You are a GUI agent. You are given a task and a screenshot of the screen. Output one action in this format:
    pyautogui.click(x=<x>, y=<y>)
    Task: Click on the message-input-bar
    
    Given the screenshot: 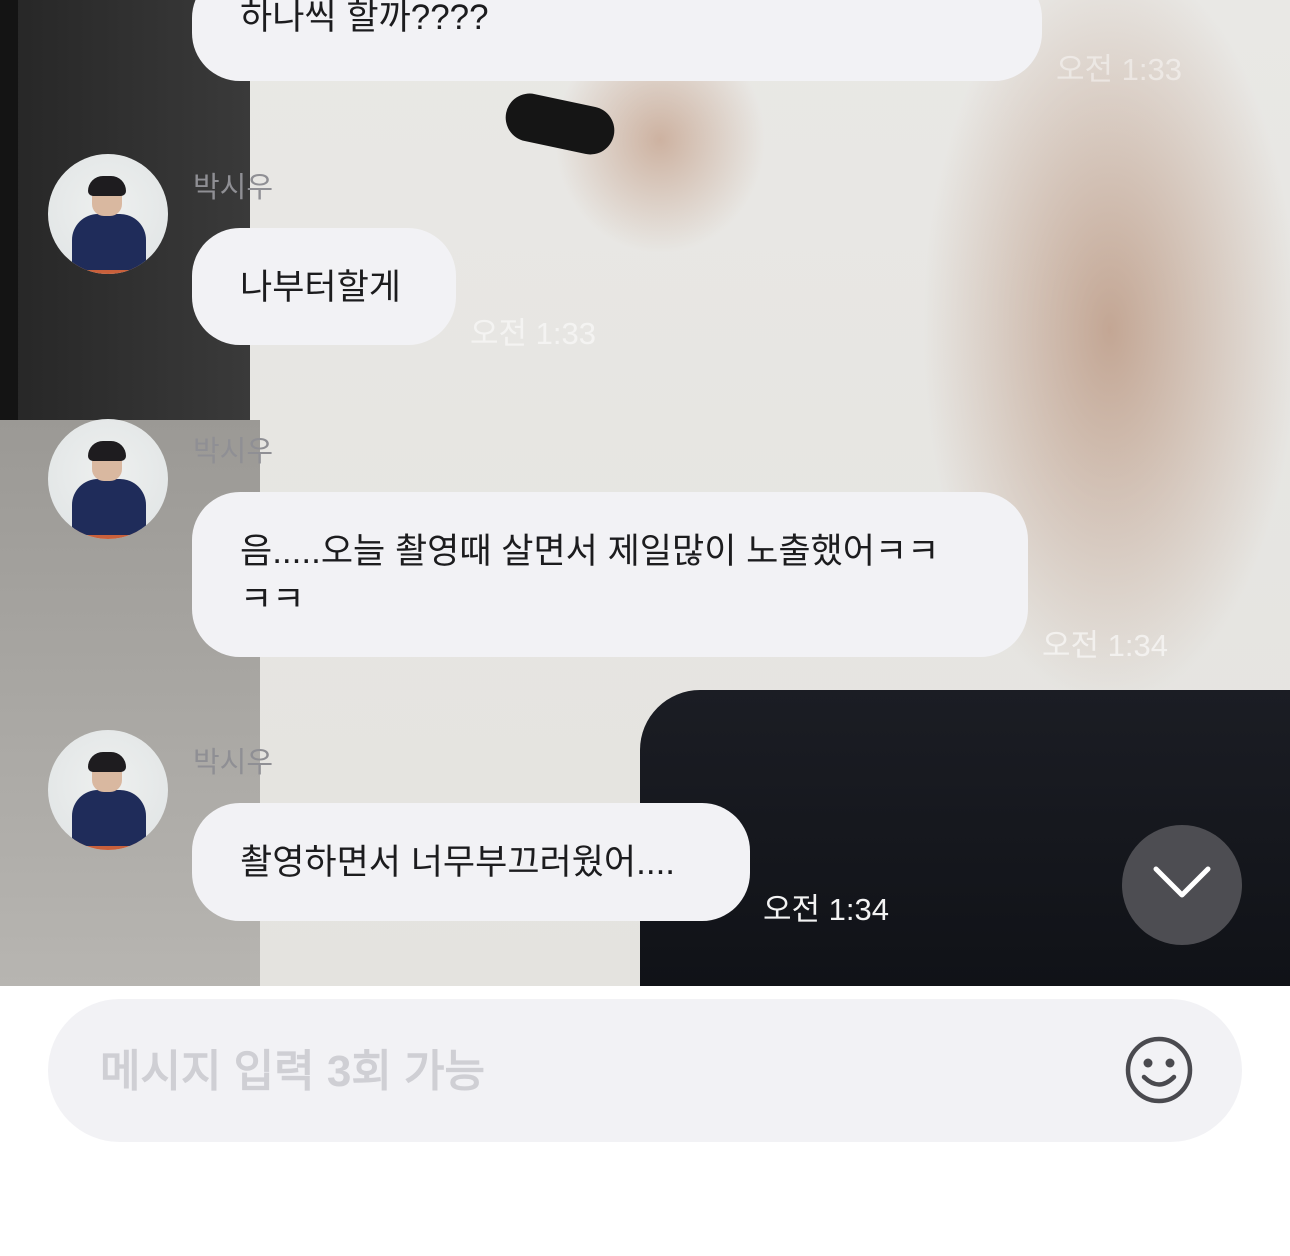 What is the action you would take?
    pyautogui.click(x=645, y=1071)
    